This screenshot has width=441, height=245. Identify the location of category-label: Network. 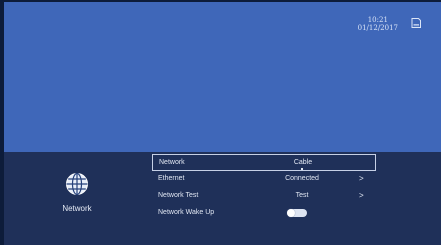
(77, 208).